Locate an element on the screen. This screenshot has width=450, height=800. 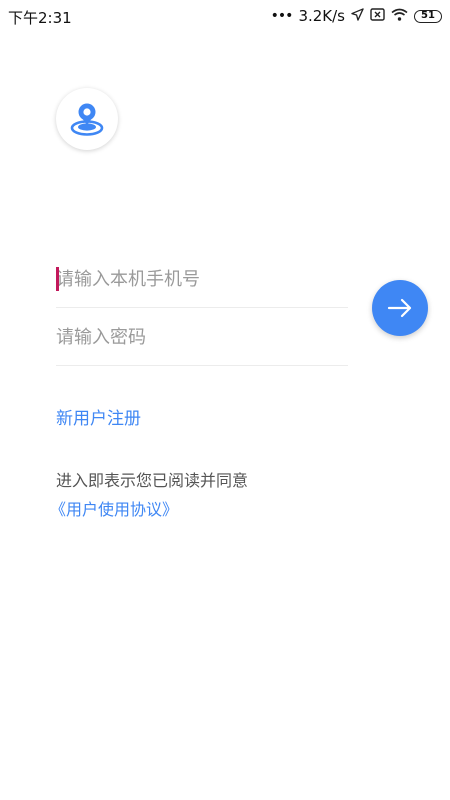
location-pin-logo-icon is located at coordinates (87, 119).